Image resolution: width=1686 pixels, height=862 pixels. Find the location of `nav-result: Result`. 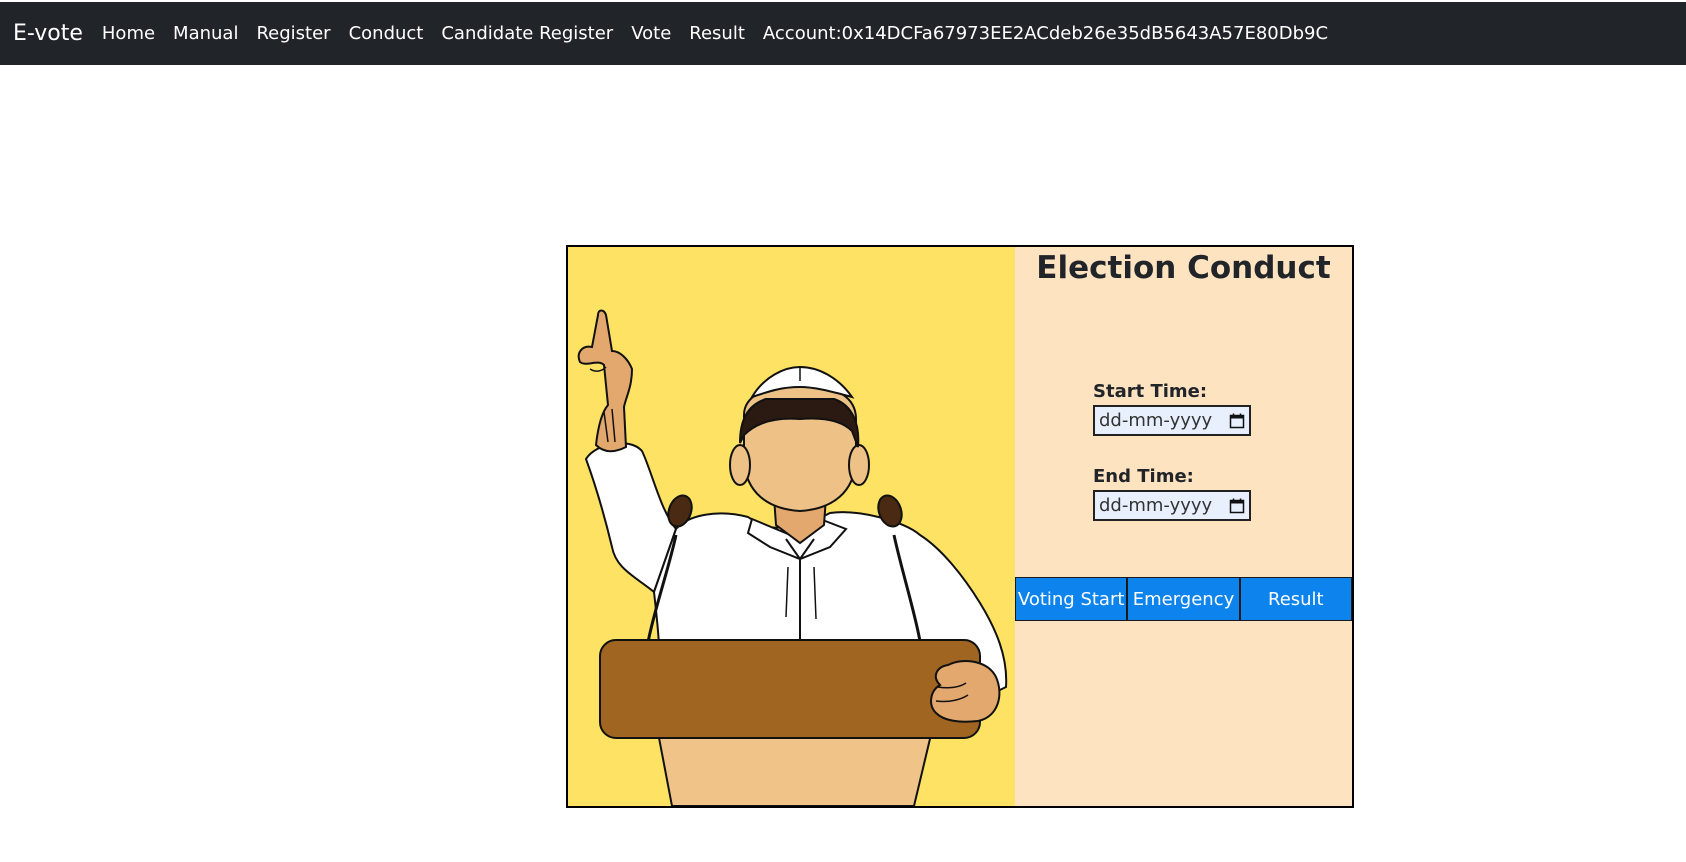

nav-result: Result is located at coordinates (717, 33).